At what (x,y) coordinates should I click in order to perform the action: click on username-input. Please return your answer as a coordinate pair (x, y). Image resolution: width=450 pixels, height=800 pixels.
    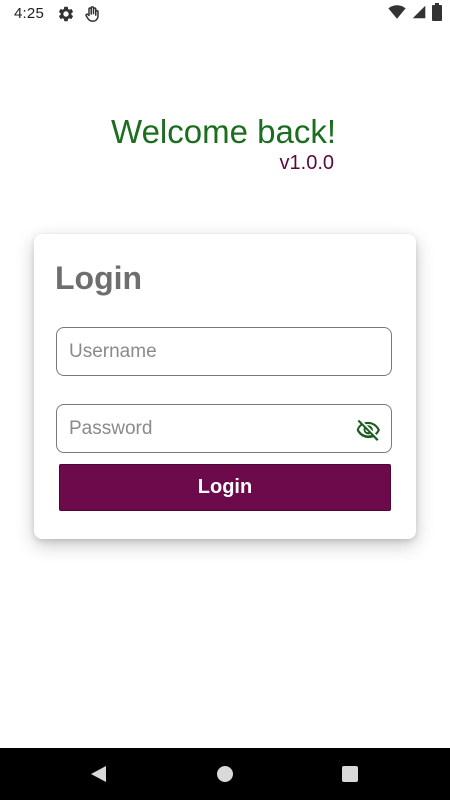
    Looking at the image, I should click on (204, 351).